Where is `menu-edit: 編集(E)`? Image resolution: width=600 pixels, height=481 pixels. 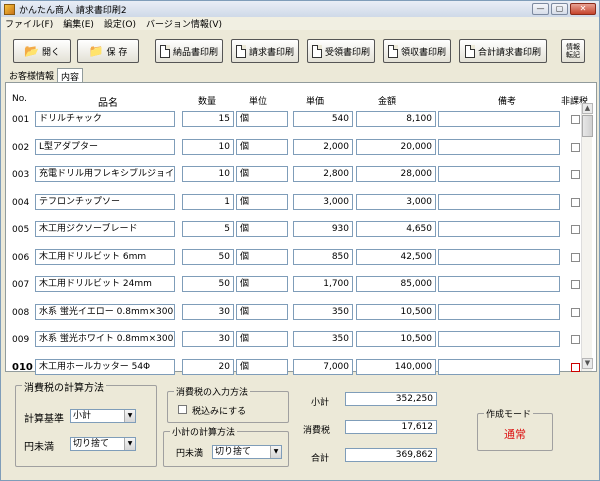
menu-edit: 編集(E) is located at coordinates (78, 23).